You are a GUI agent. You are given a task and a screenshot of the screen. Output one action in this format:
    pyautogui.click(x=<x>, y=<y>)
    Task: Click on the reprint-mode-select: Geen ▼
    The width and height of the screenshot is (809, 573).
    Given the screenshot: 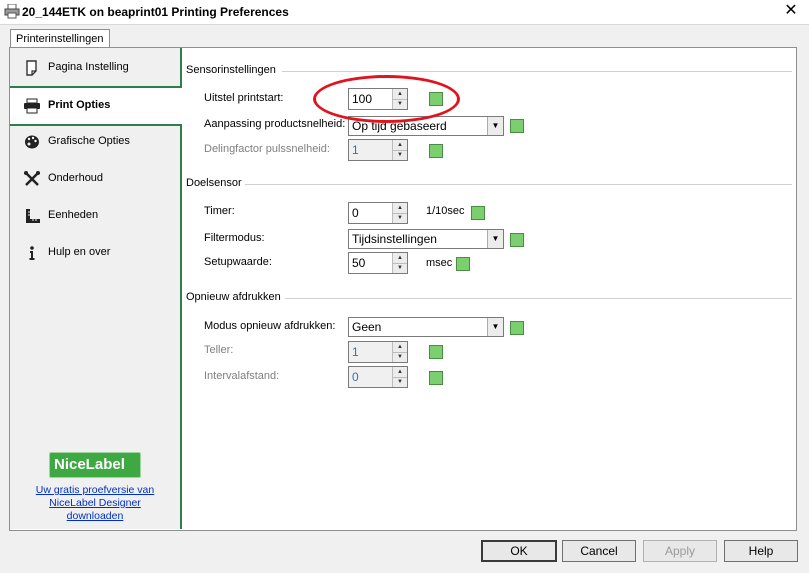 What is the action you would take?
    pyautogui.click(x=426, y=327)
    